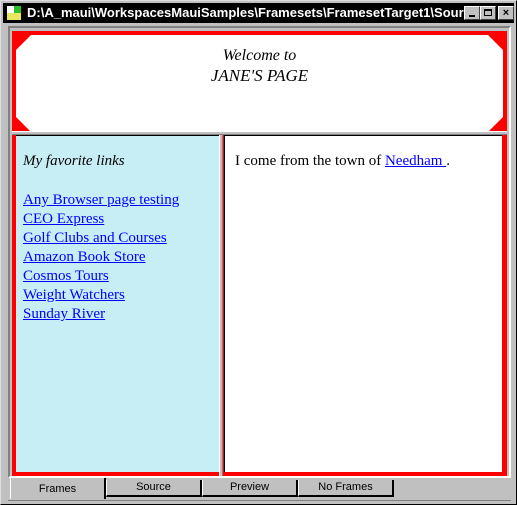 This screenshot has width=517, height=505. Describe the element at coordinates (58, 488) in the screenshot. I see `tab-frames: Frames` at that location.